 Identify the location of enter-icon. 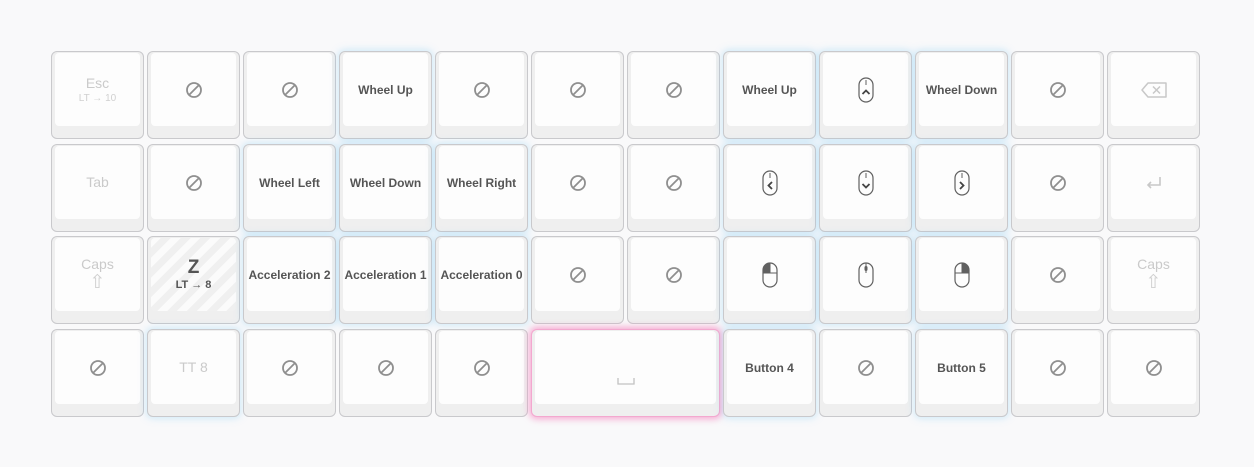
(1153, 182).